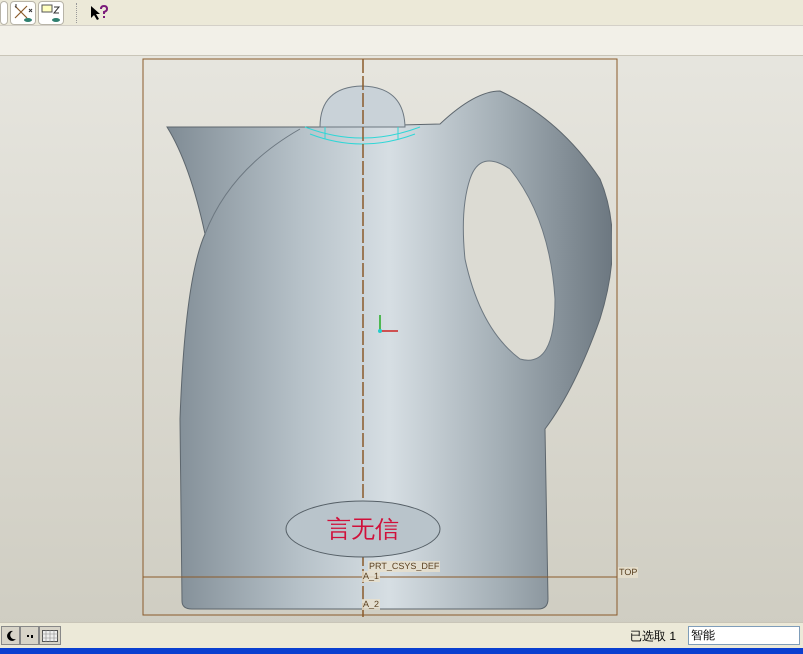  I want to click on axis-label: A_1, so click(371, 576).